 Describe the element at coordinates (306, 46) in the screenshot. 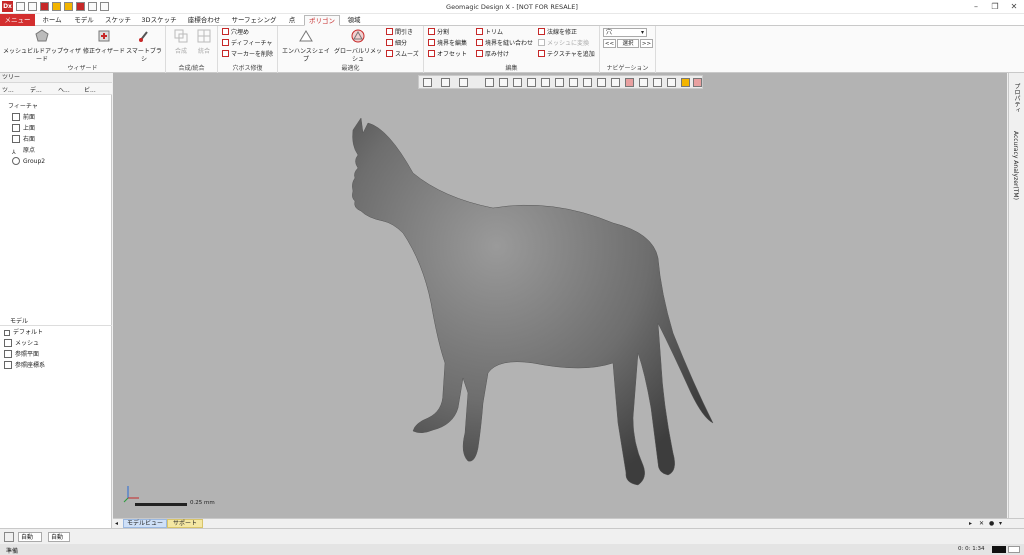

I see `enhance-shape-button: エンハンスシェイプ` at that location.